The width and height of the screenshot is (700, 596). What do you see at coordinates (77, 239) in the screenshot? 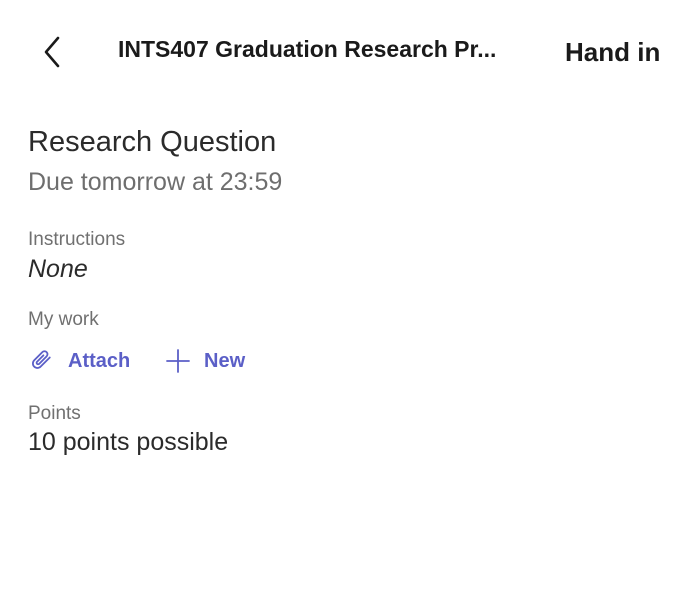
I see `instructions-label: Instructions` at bounding box center [77, 239].